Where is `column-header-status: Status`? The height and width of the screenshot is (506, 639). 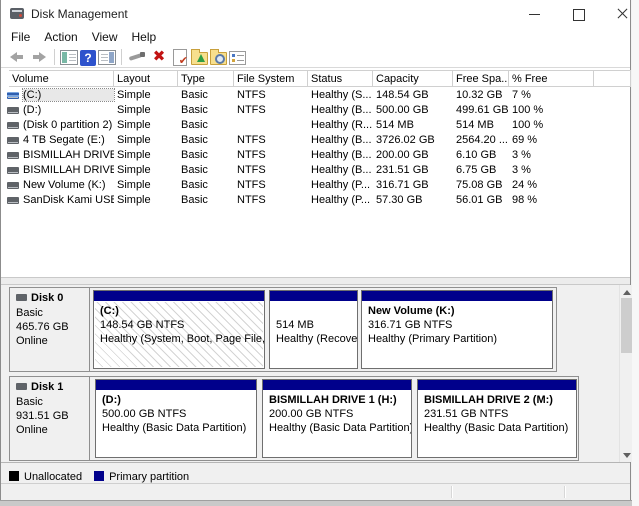
column-header-status: Status is located at coordinates (340, 78).